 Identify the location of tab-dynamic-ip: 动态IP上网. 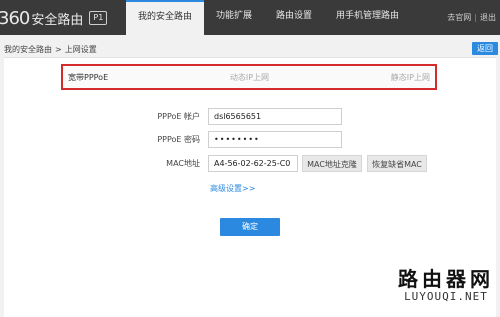
(249, 77).